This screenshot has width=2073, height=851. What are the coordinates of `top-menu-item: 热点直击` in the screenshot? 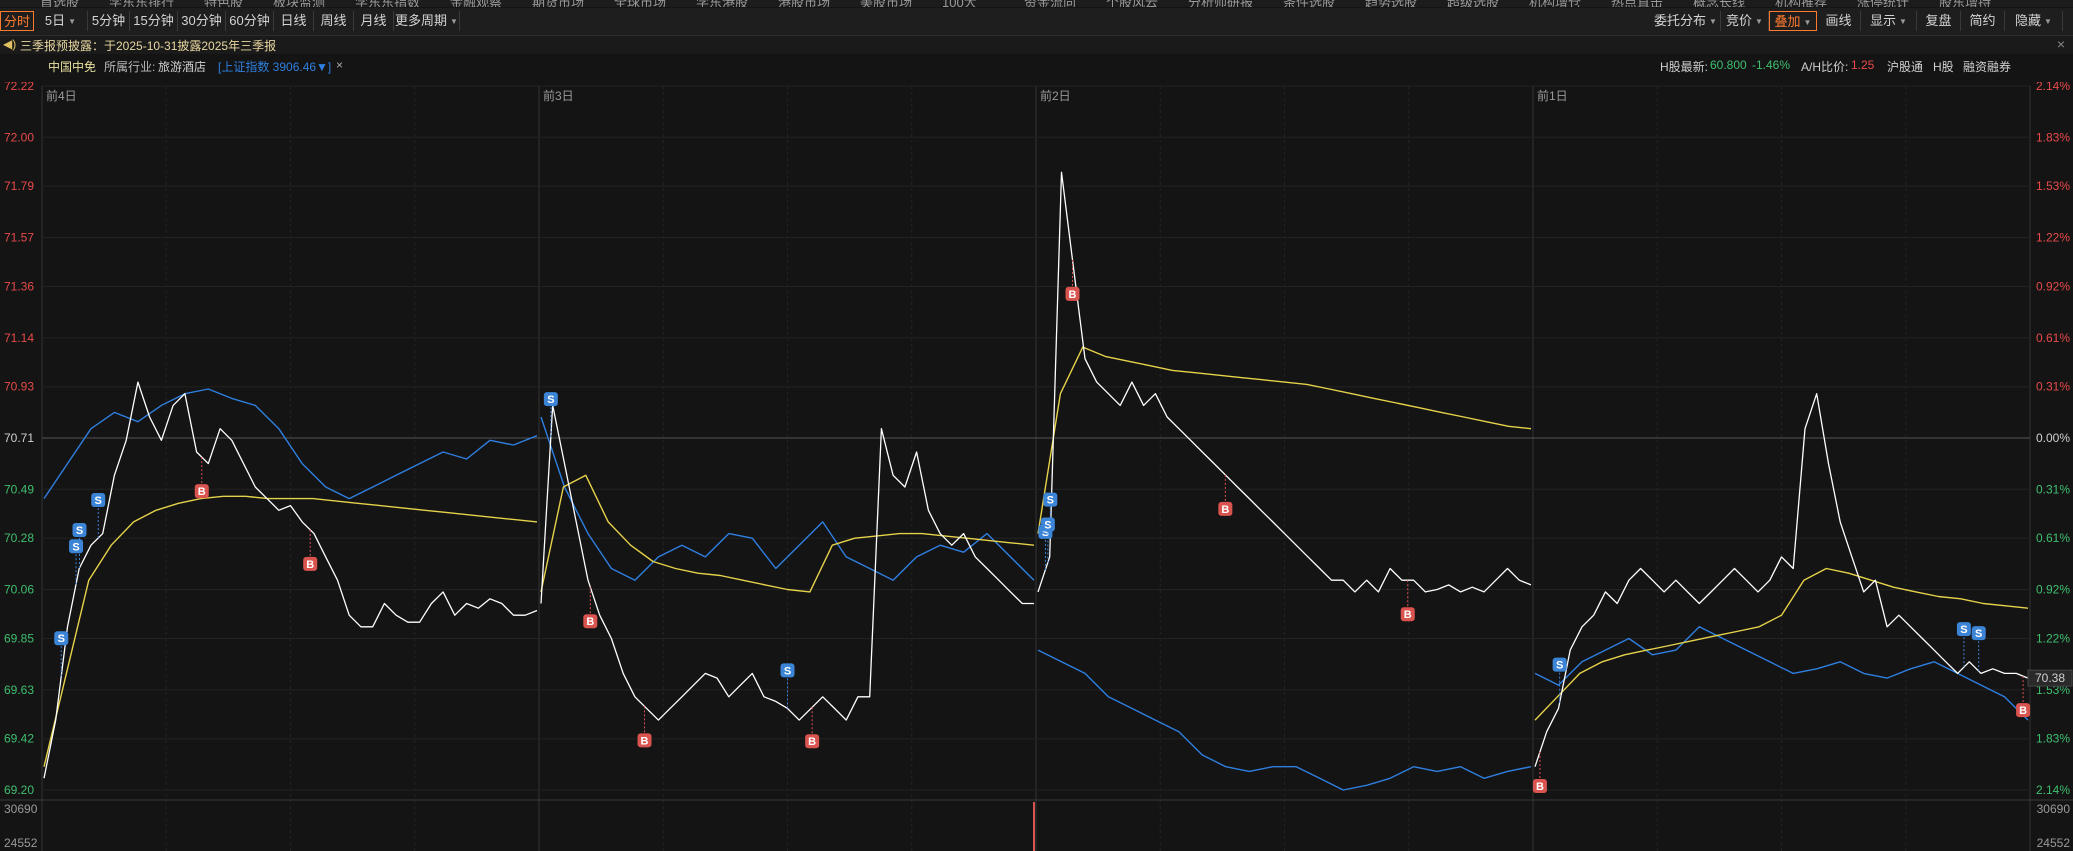 It's located at (1637, 3).